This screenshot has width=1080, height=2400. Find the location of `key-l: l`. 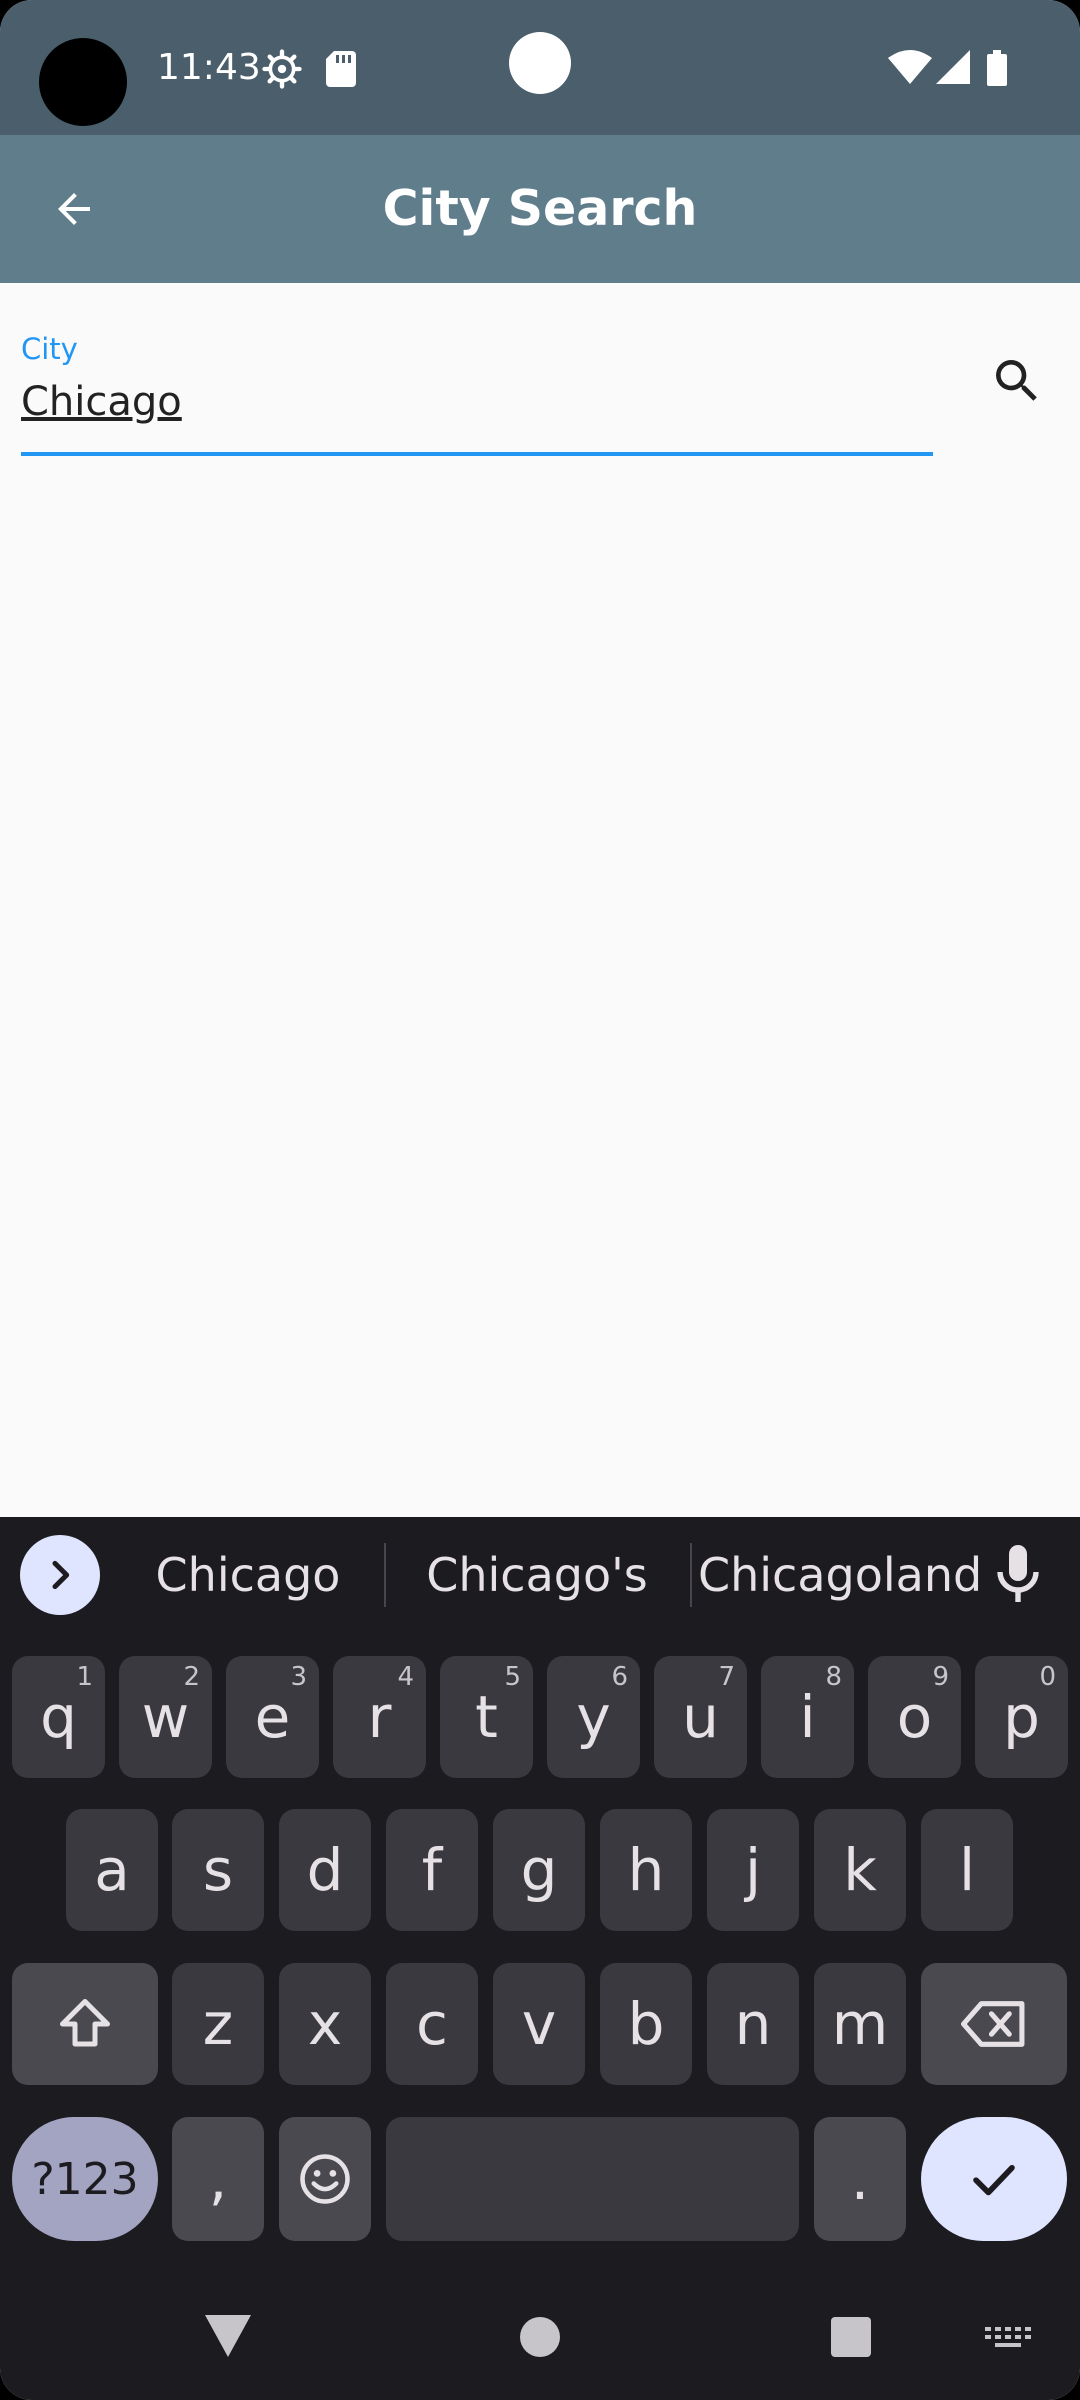

key-l: l is located at coordinates (967, 1870).